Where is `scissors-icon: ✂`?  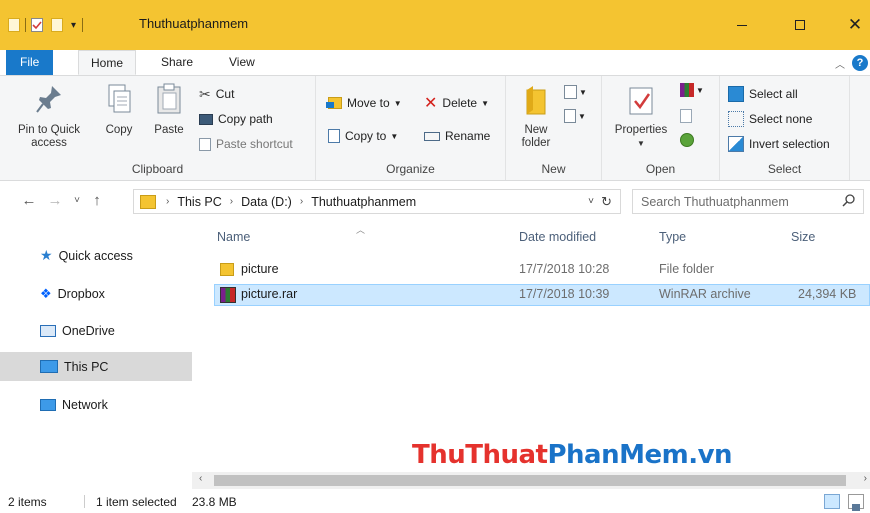 scissors-icon: ✂ is located at coordinates (205, 93).